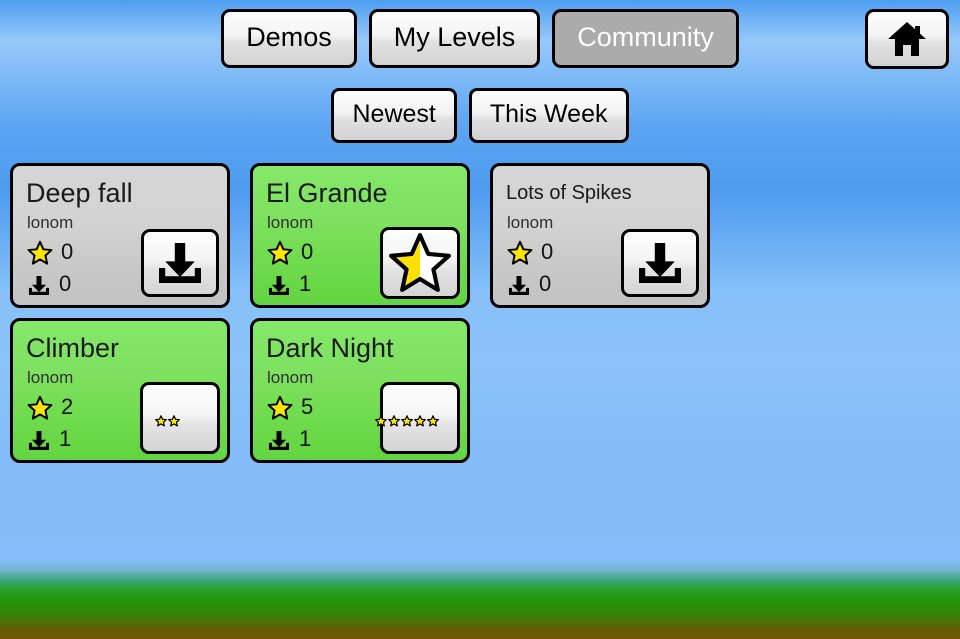 Image resolution: width=960 pixels, height=639 pixels. Describe the element at coordinates (360, 235) in the screenshot. I see `level-card: El Grande lonom 0 1` at that location.